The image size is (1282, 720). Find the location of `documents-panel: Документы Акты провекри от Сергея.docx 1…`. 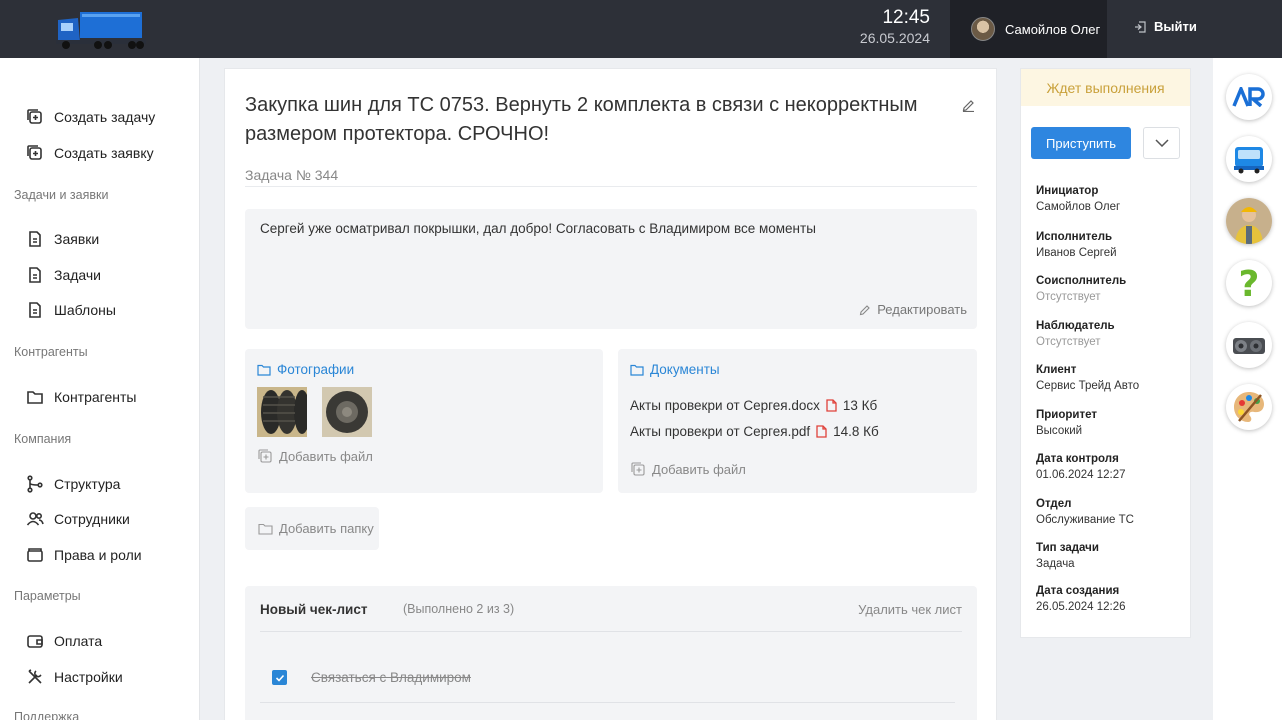

documents-panel: Документы Акты провекри от Сергея.docx 1… is located at coordinates (797, 421).